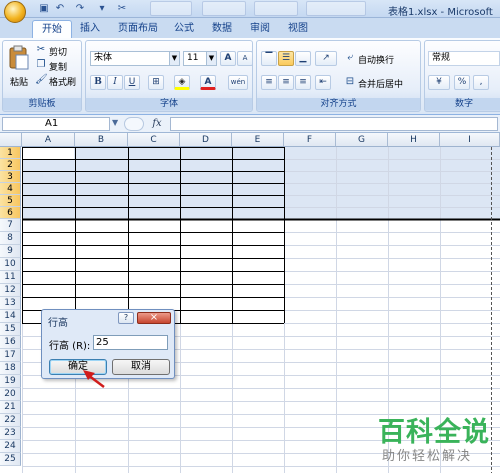  What do you see at coordinates (52, 29) in the screenshot?
I see `tab-home: 开始` at bounding box center [52, 29].